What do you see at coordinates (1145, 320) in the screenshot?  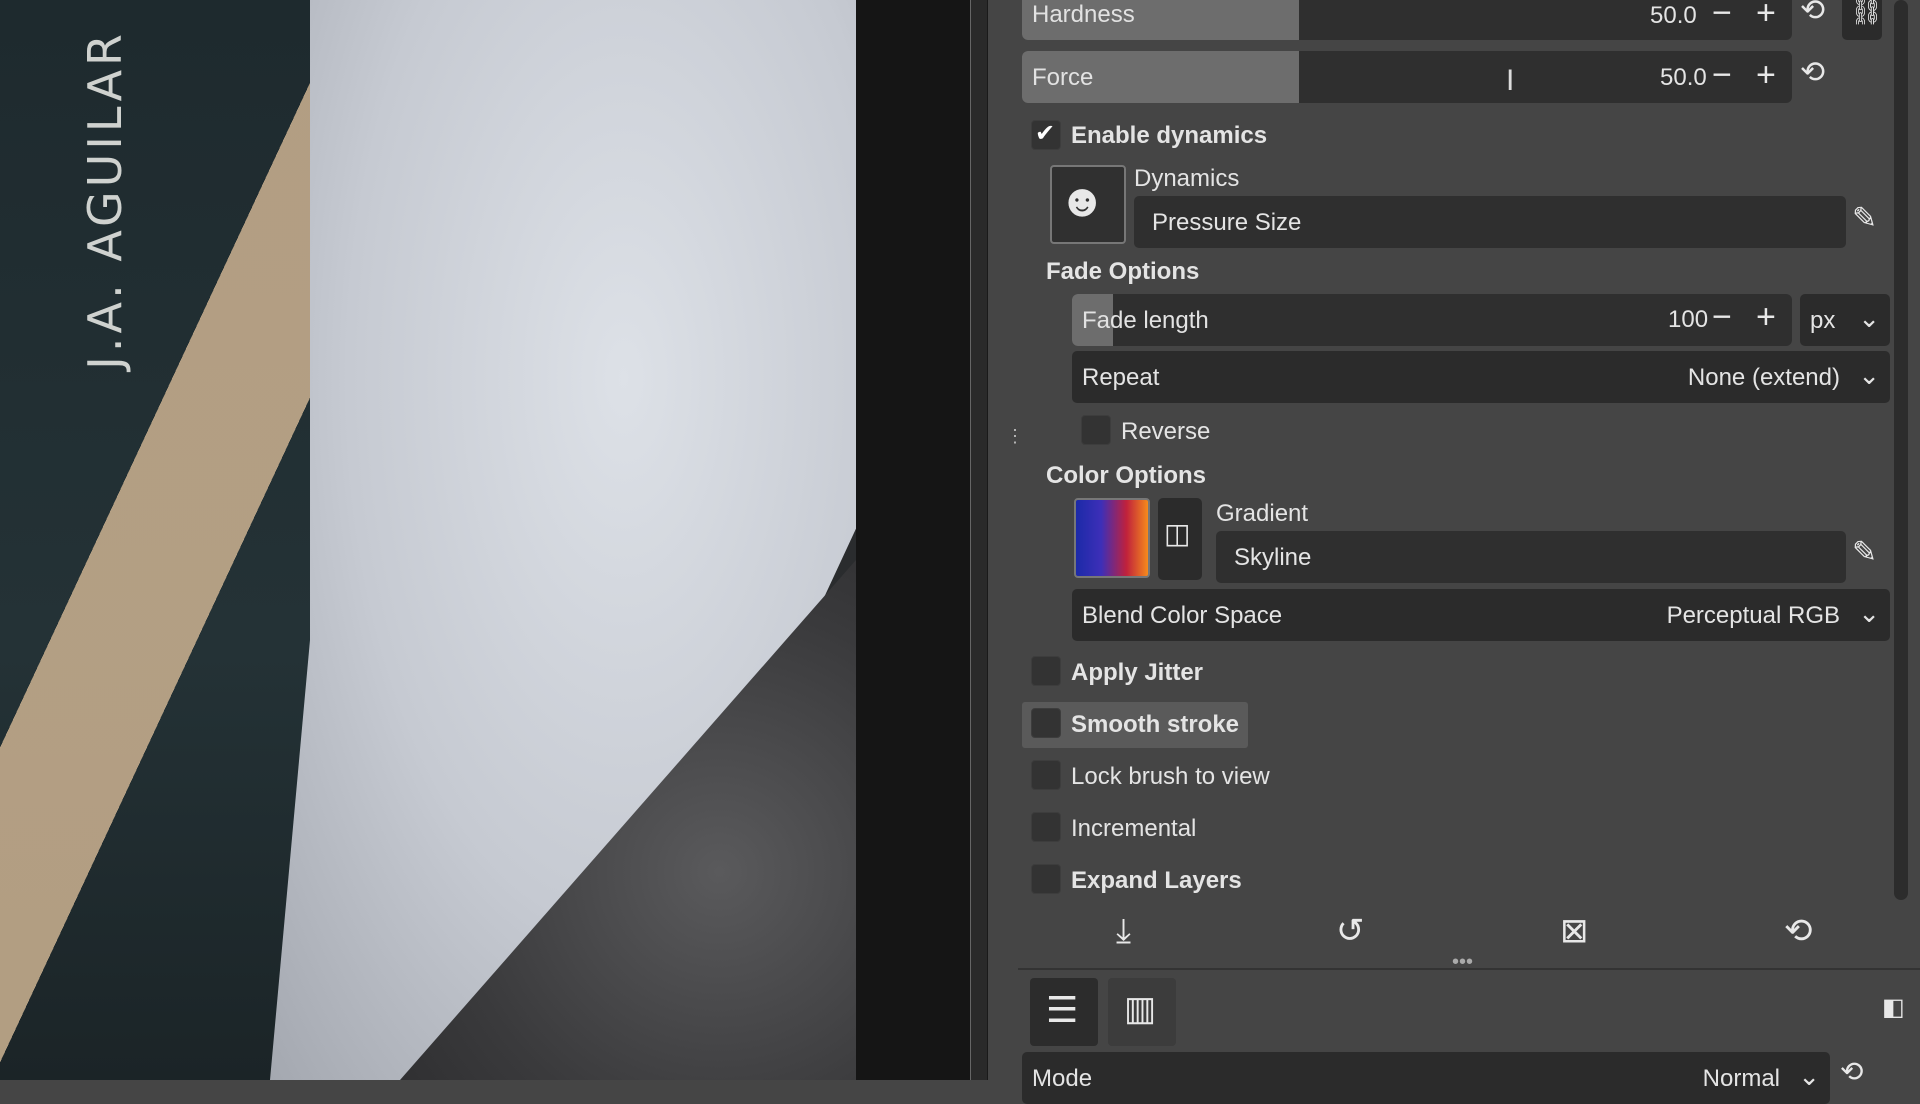 I see `fade-length-label: Fade length` at bounding box center [1145, 320].